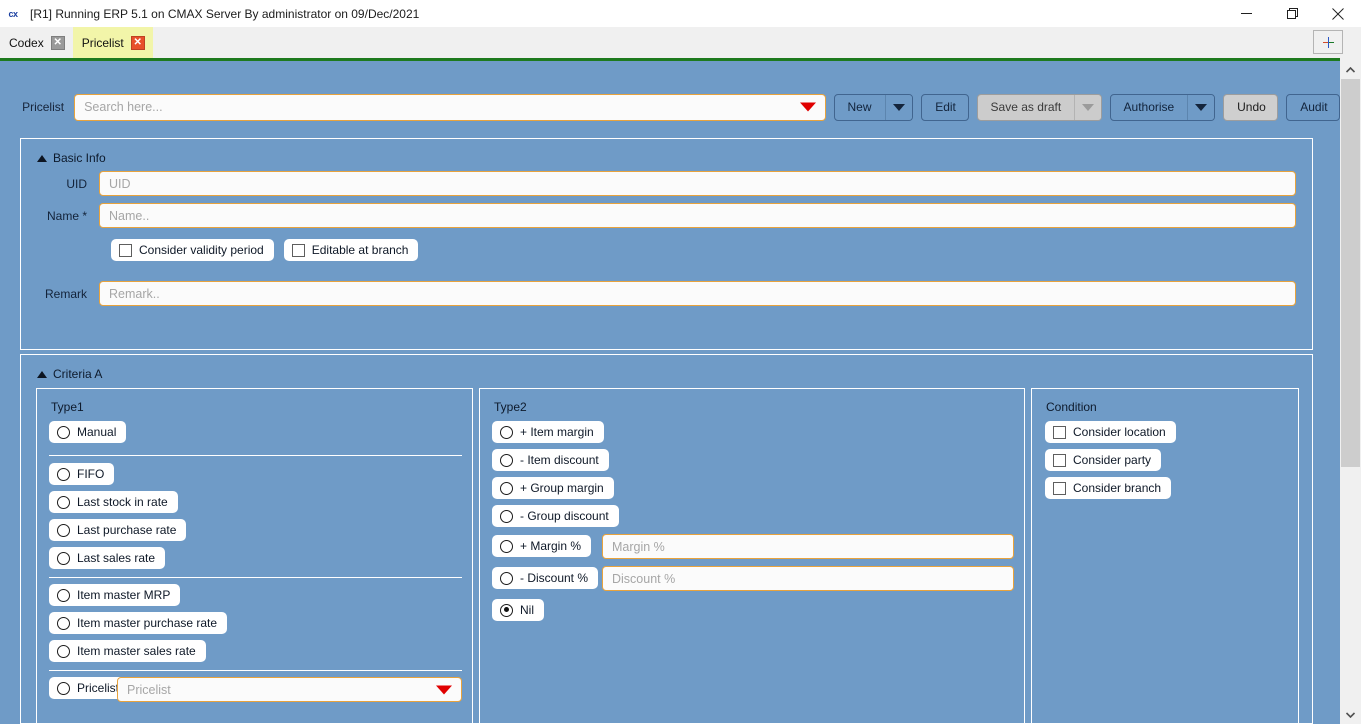  What do you see at coordinates (1149, 106) in the screenshot?
I see `authorise-button-label: Authorise` at bounding box center [1149, 106].